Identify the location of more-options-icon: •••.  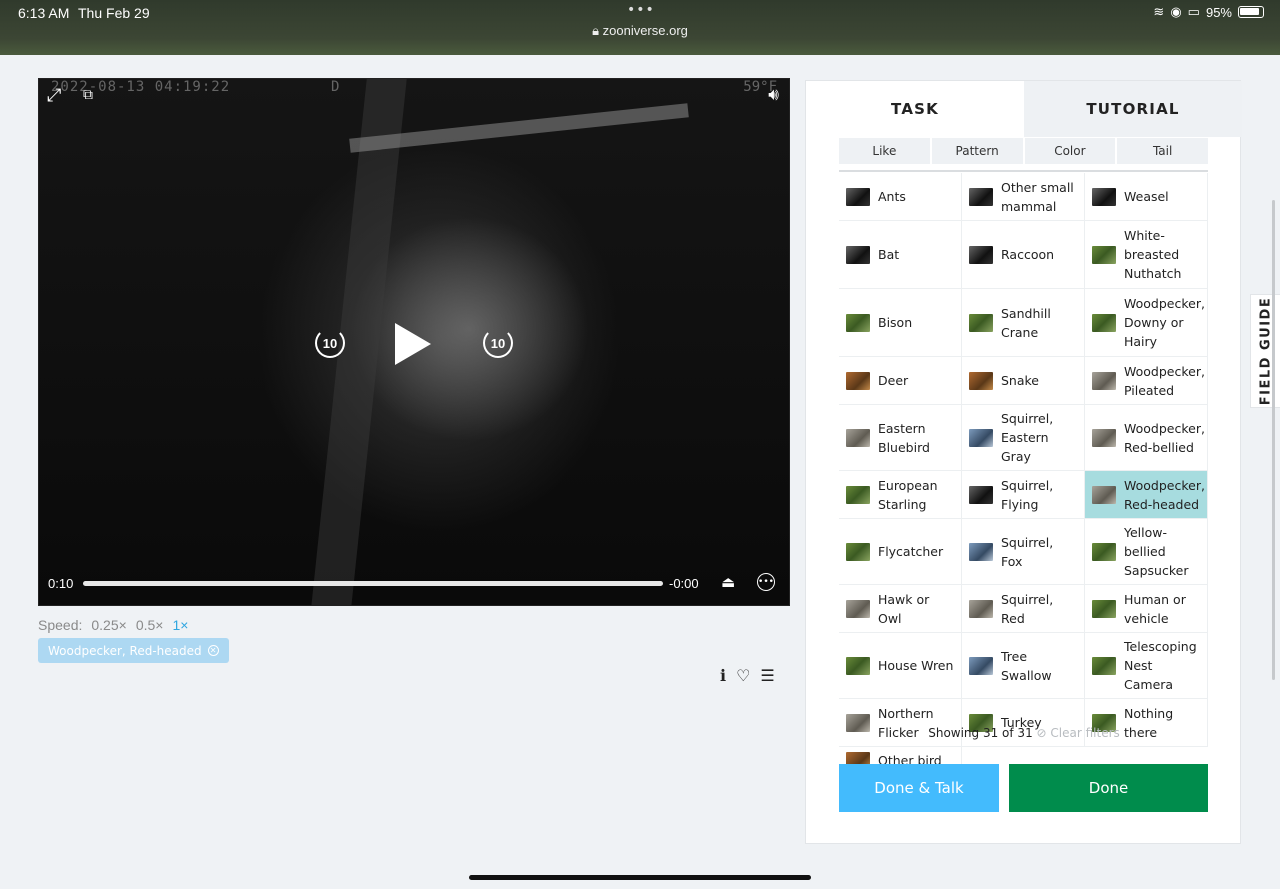
(766, 582).